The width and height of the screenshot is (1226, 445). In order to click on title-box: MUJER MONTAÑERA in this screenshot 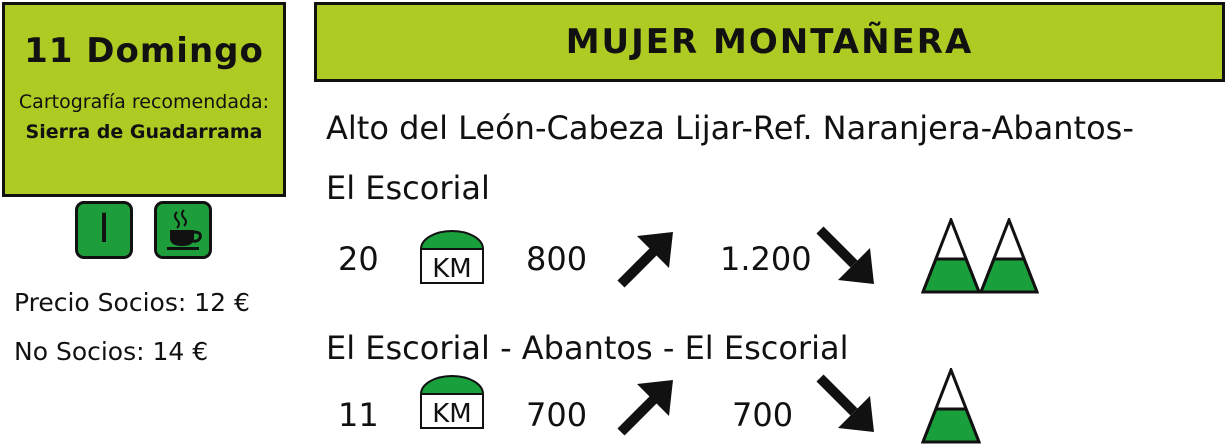, I will do `click(769, 42)`.